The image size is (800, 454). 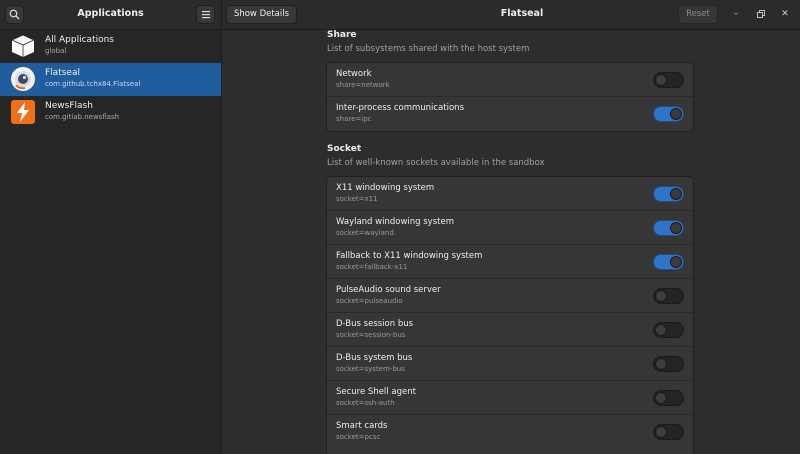 I want to click on row-title: Wayland windowing system, so click(x=395, y=222).